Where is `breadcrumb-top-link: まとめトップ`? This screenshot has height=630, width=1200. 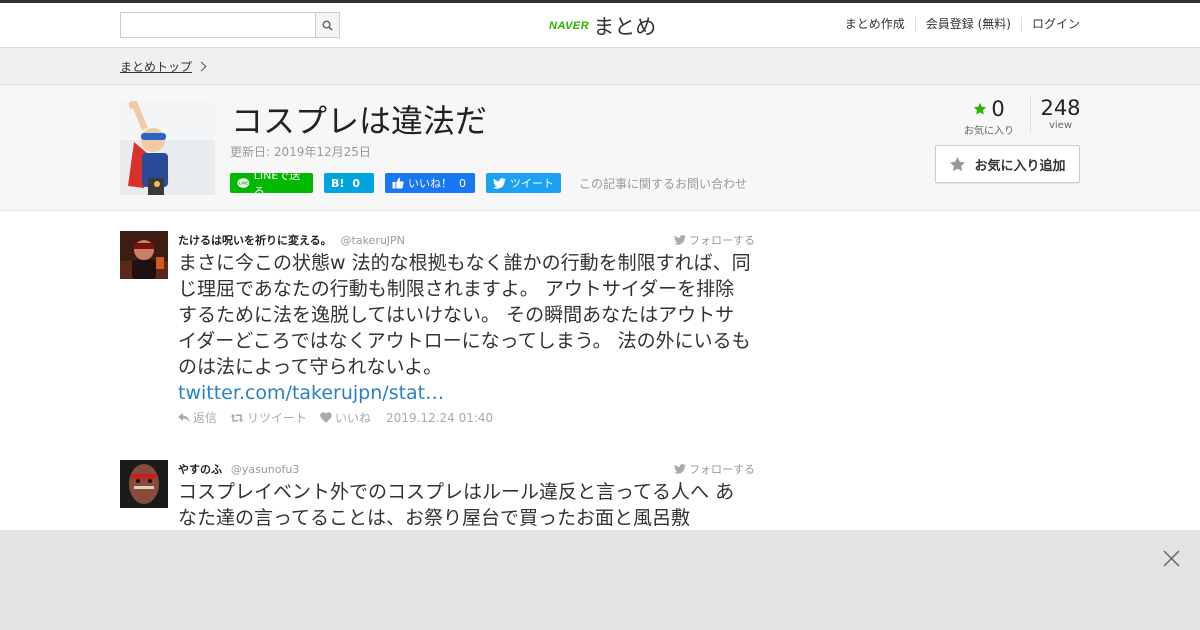
breadcrumb-top-link: まとめトップ is located at coordinates (156, 66).